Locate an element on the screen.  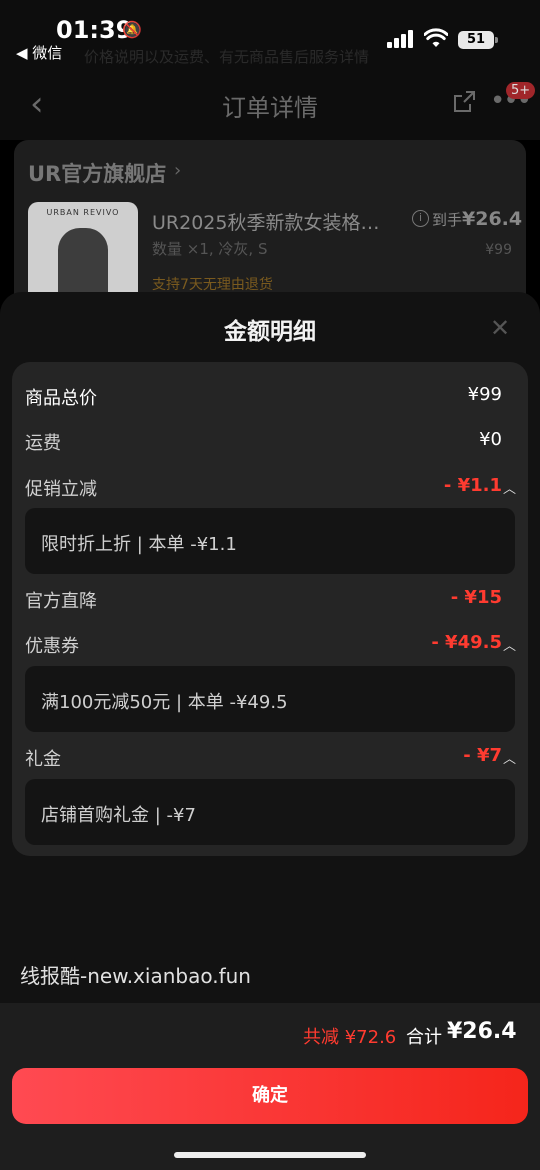
total-value: ¥26.4 is located at coordinates (482, 1031).